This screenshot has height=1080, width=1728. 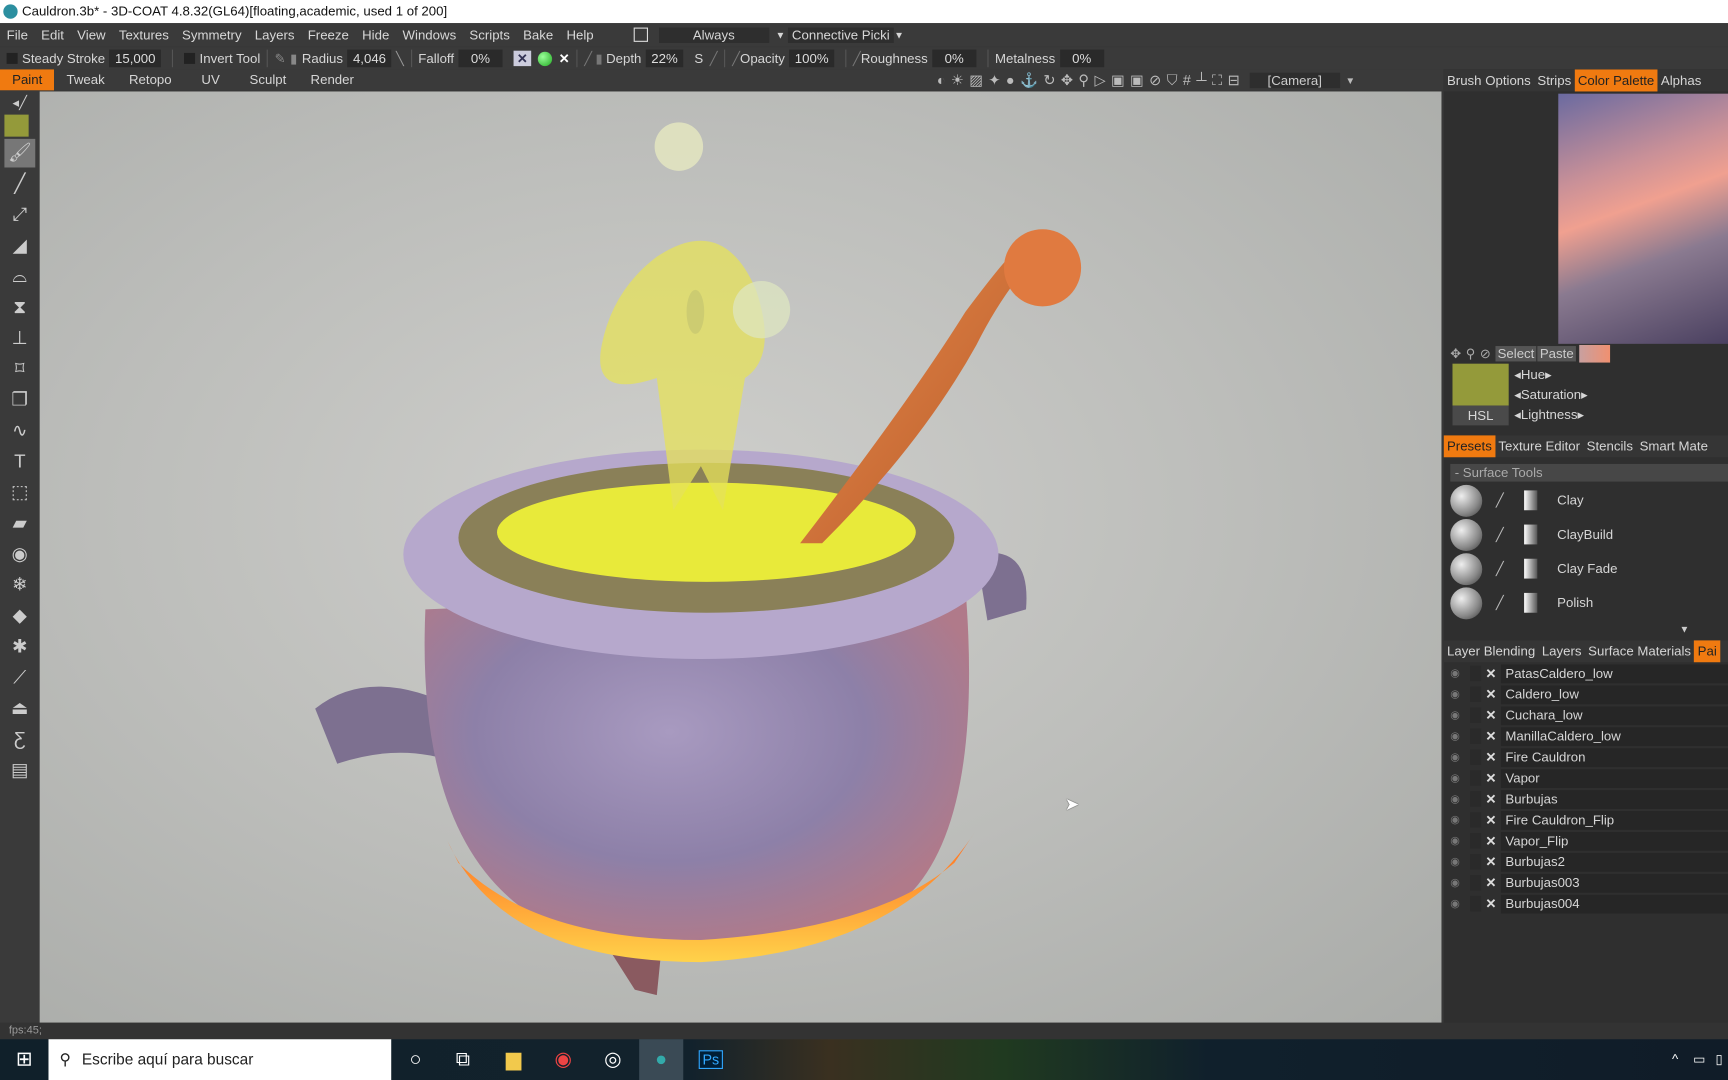 What do you see at coordinates (545, 58) in the screenshot?
I see `green-ball-icon` at bounding box center [545, 58].